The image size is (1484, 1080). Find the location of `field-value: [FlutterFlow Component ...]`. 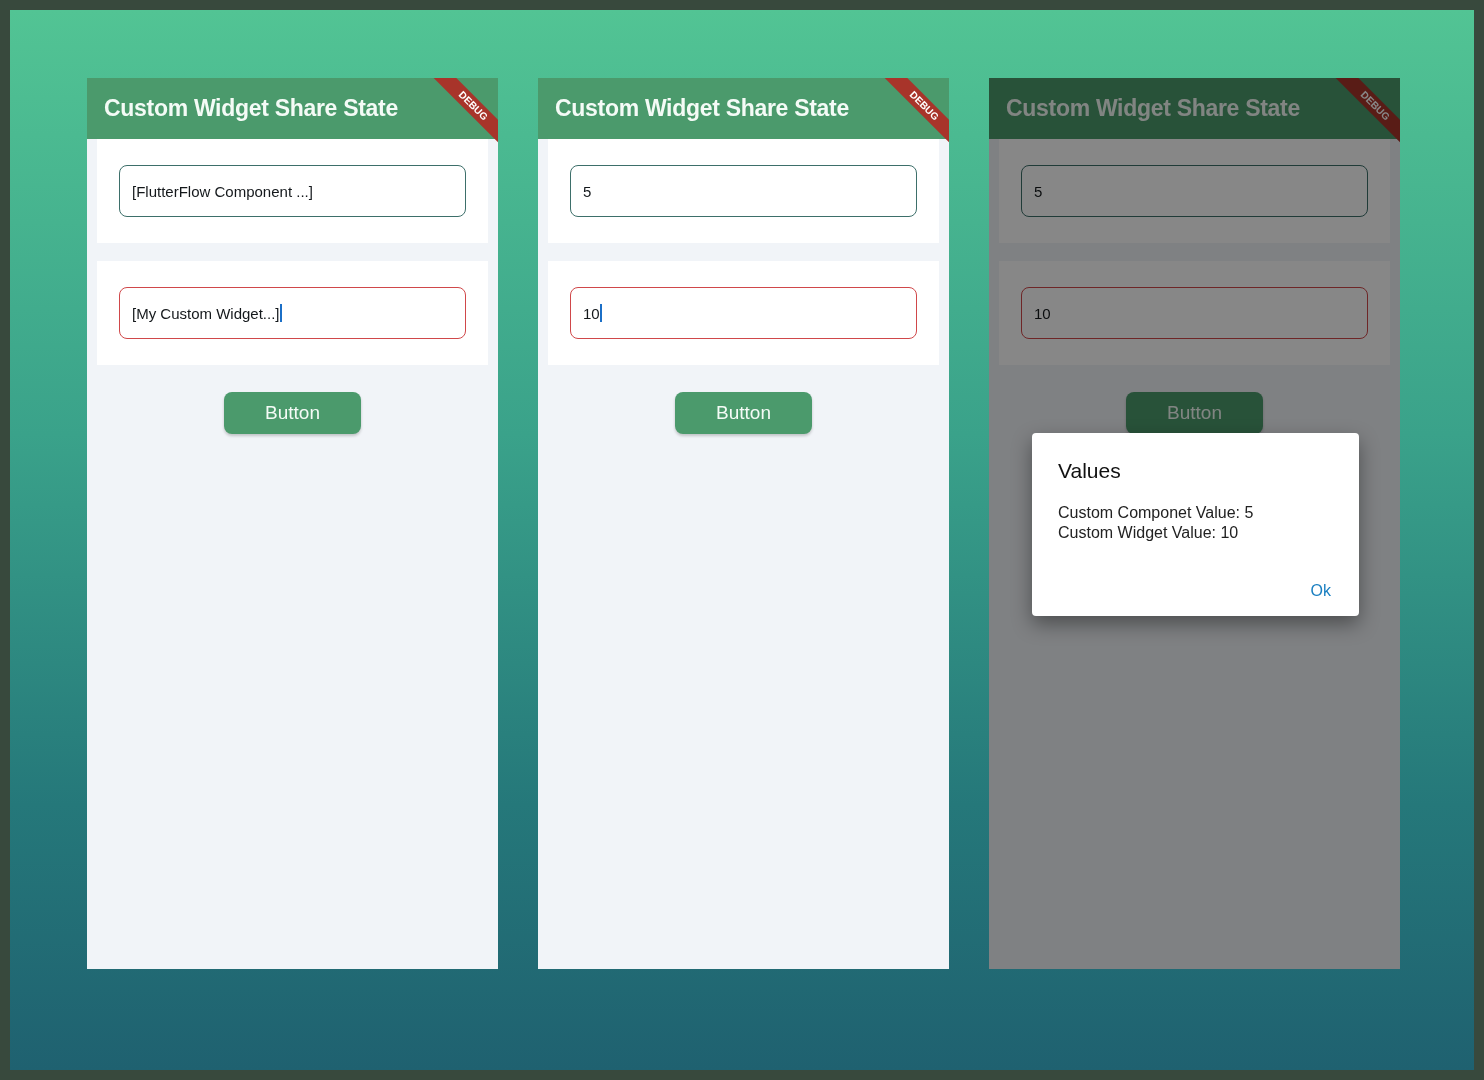

field-value: [FlutterFlow Component ...] is located at coordinates (222, 191).